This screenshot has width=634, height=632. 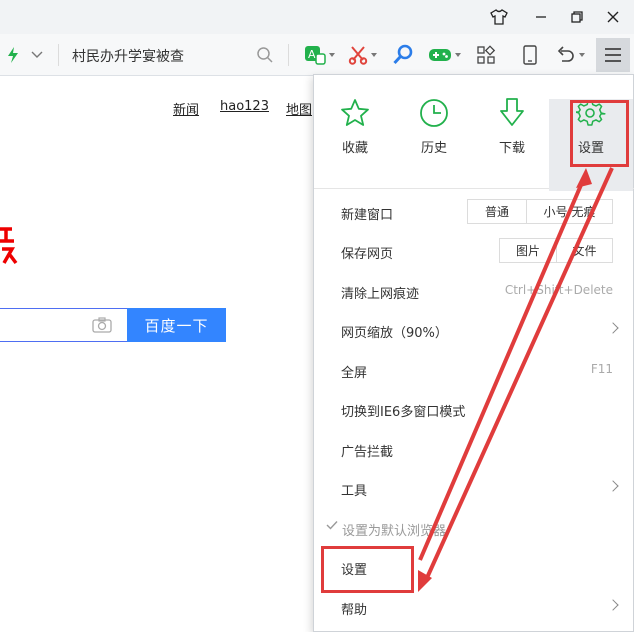 What do you see at coordinates (497, 211) in the screenshot?
I see `new-window-normal-button: 普通` at bounding box center [497, 211].